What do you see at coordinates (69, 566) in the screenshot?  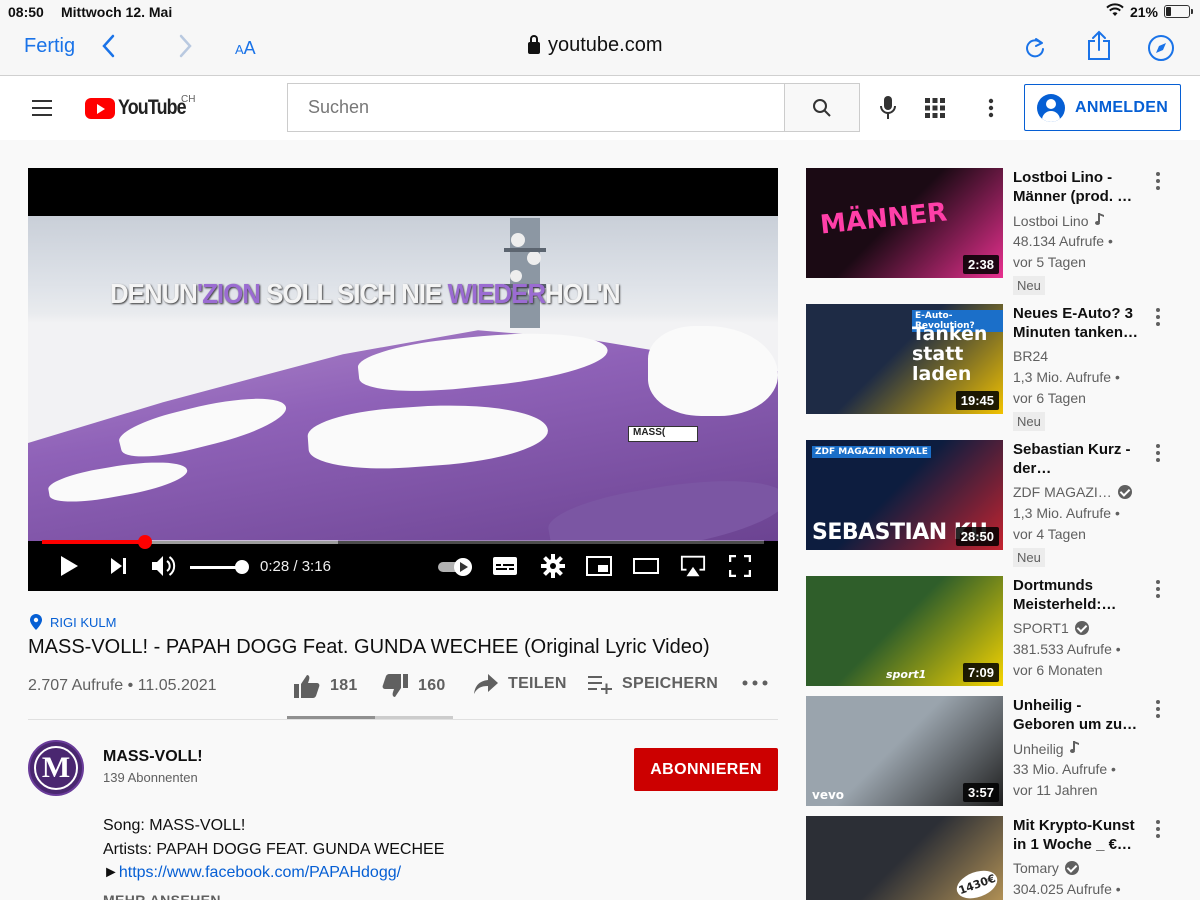 I see `play-button` at bounding box center [69, 566].